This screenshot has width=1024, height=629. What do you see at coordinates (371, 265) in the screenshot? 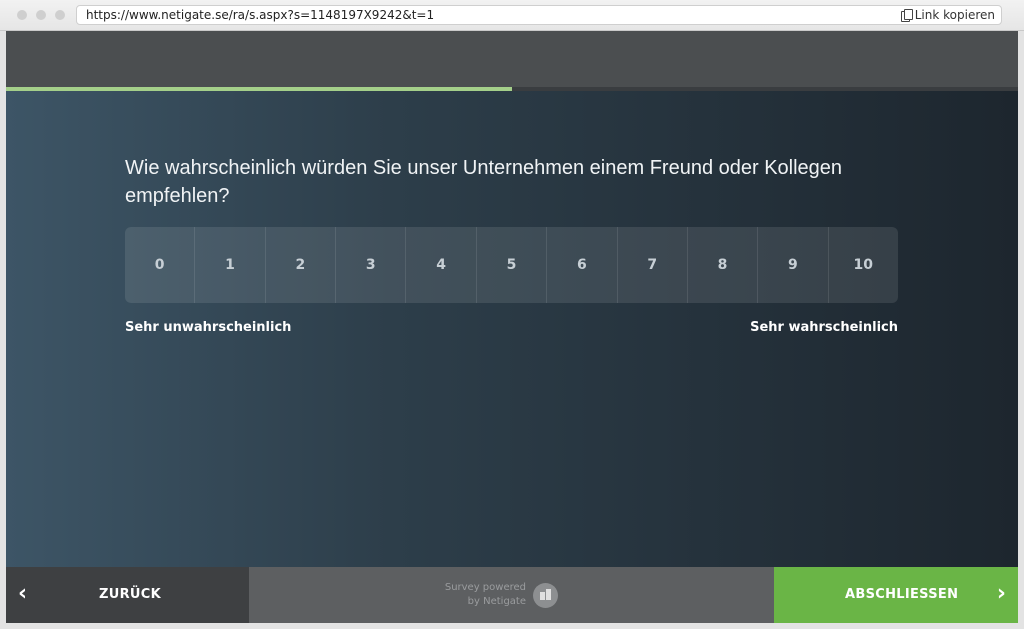
I see `scale-option-3: 3` at bounding box center [371, 265].